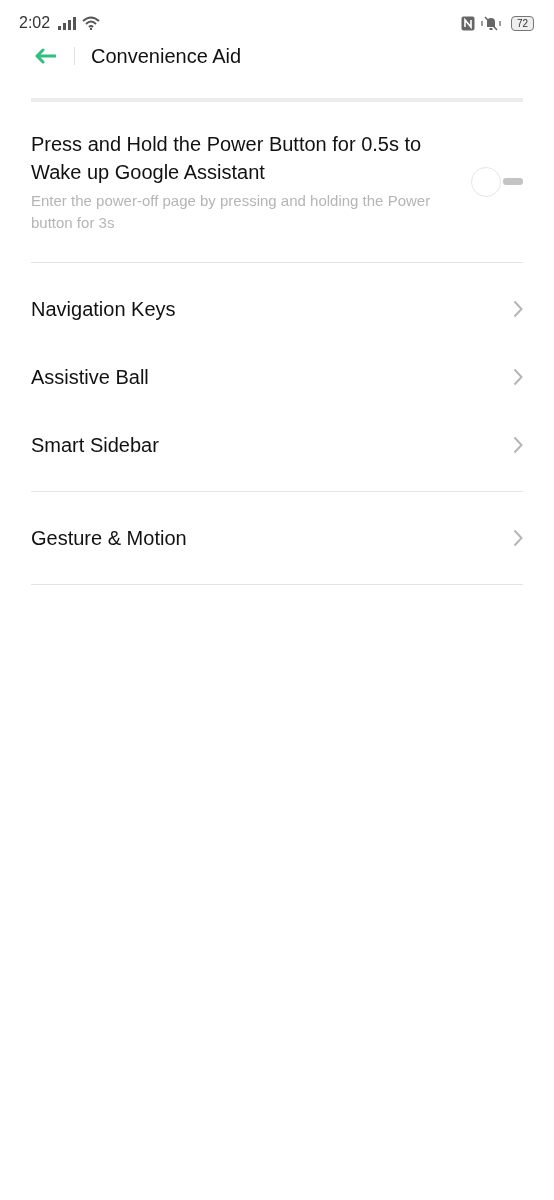  Describe the element at coordinates (490, 23) in the screenshot. I see `vibrate-mute-icon` at that location.